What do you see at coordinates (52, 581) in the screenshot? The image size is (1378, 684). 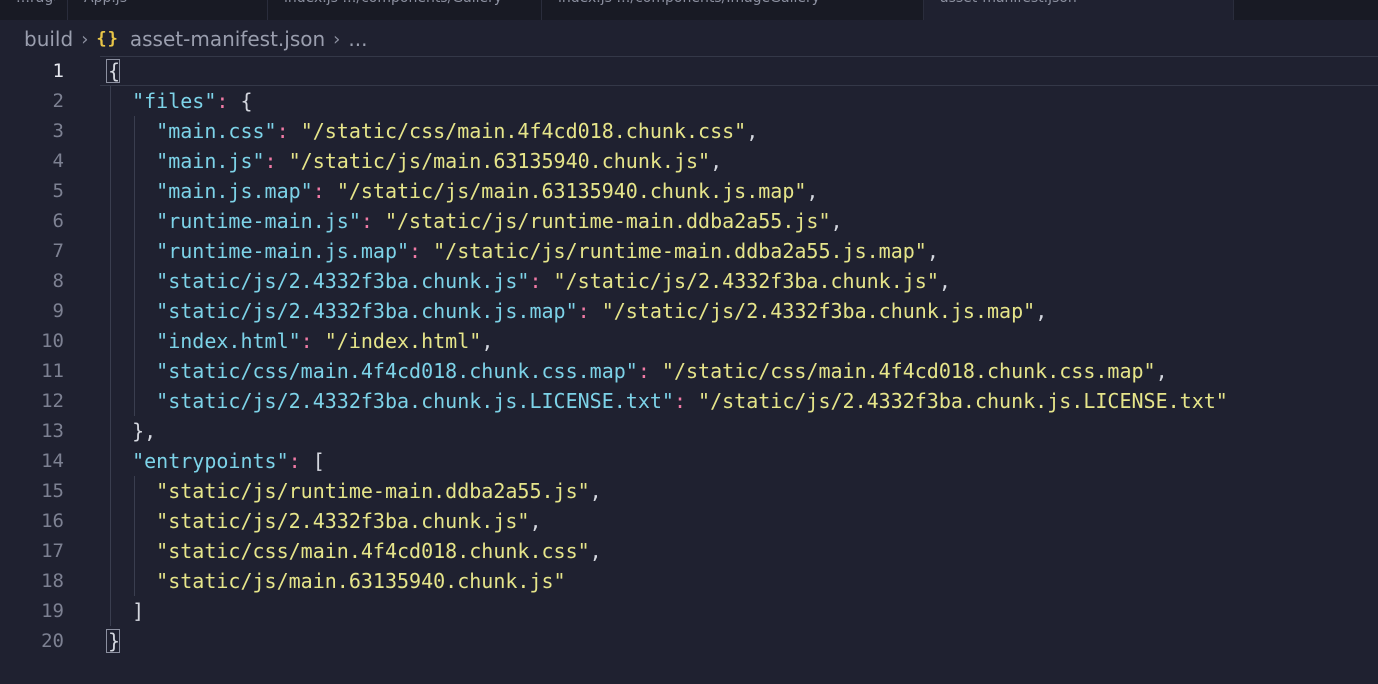 I see `line-number: 18` at bounding box center [52, 581].